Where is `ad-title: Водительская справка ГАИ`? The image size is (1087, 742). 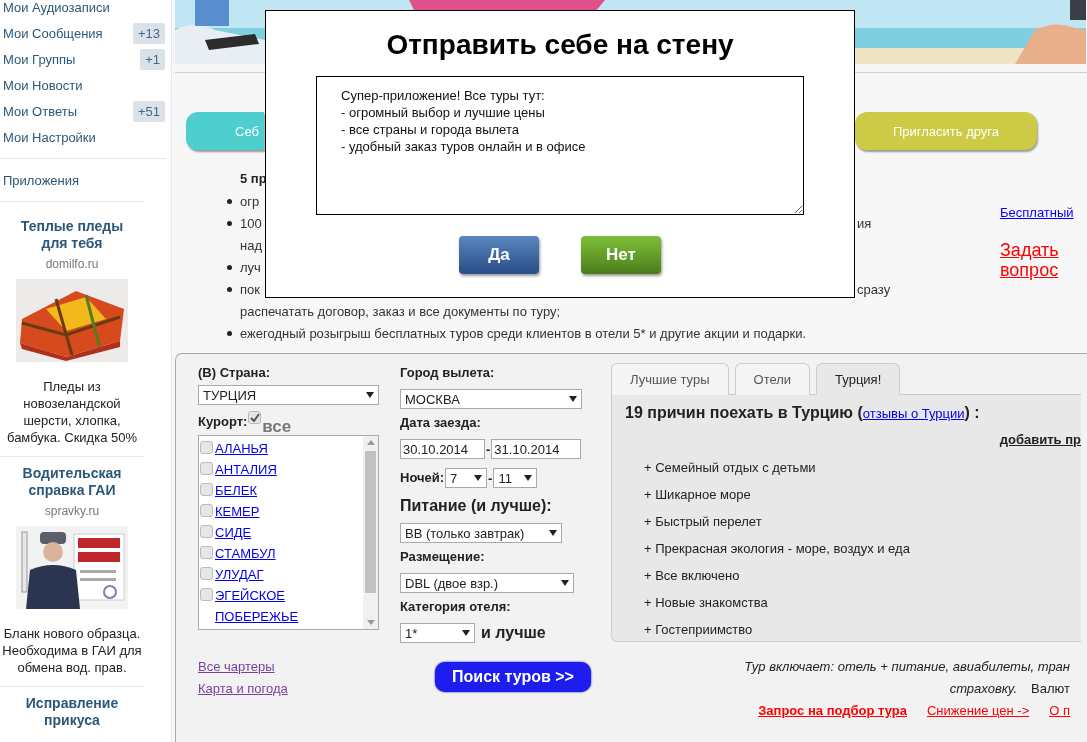
ad-title: Водительская справка ГАИ is located at coordinates (72, 482).